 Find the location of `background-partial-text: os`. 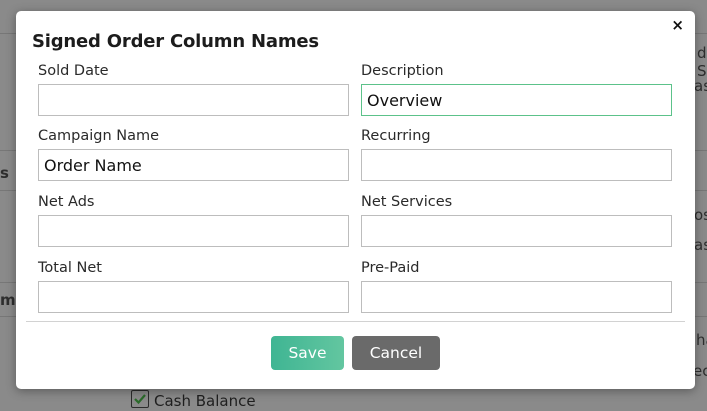

background-partial-text: os is located at coordinates (700, 215).